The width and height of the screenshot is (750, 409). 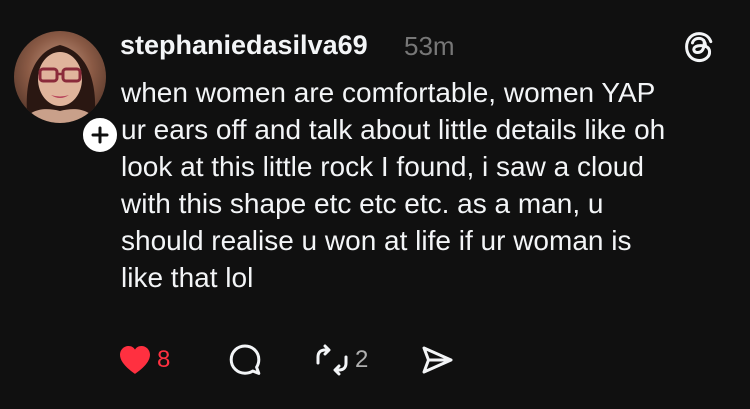 I want to click on comment-button, so click(x=245, y=360).